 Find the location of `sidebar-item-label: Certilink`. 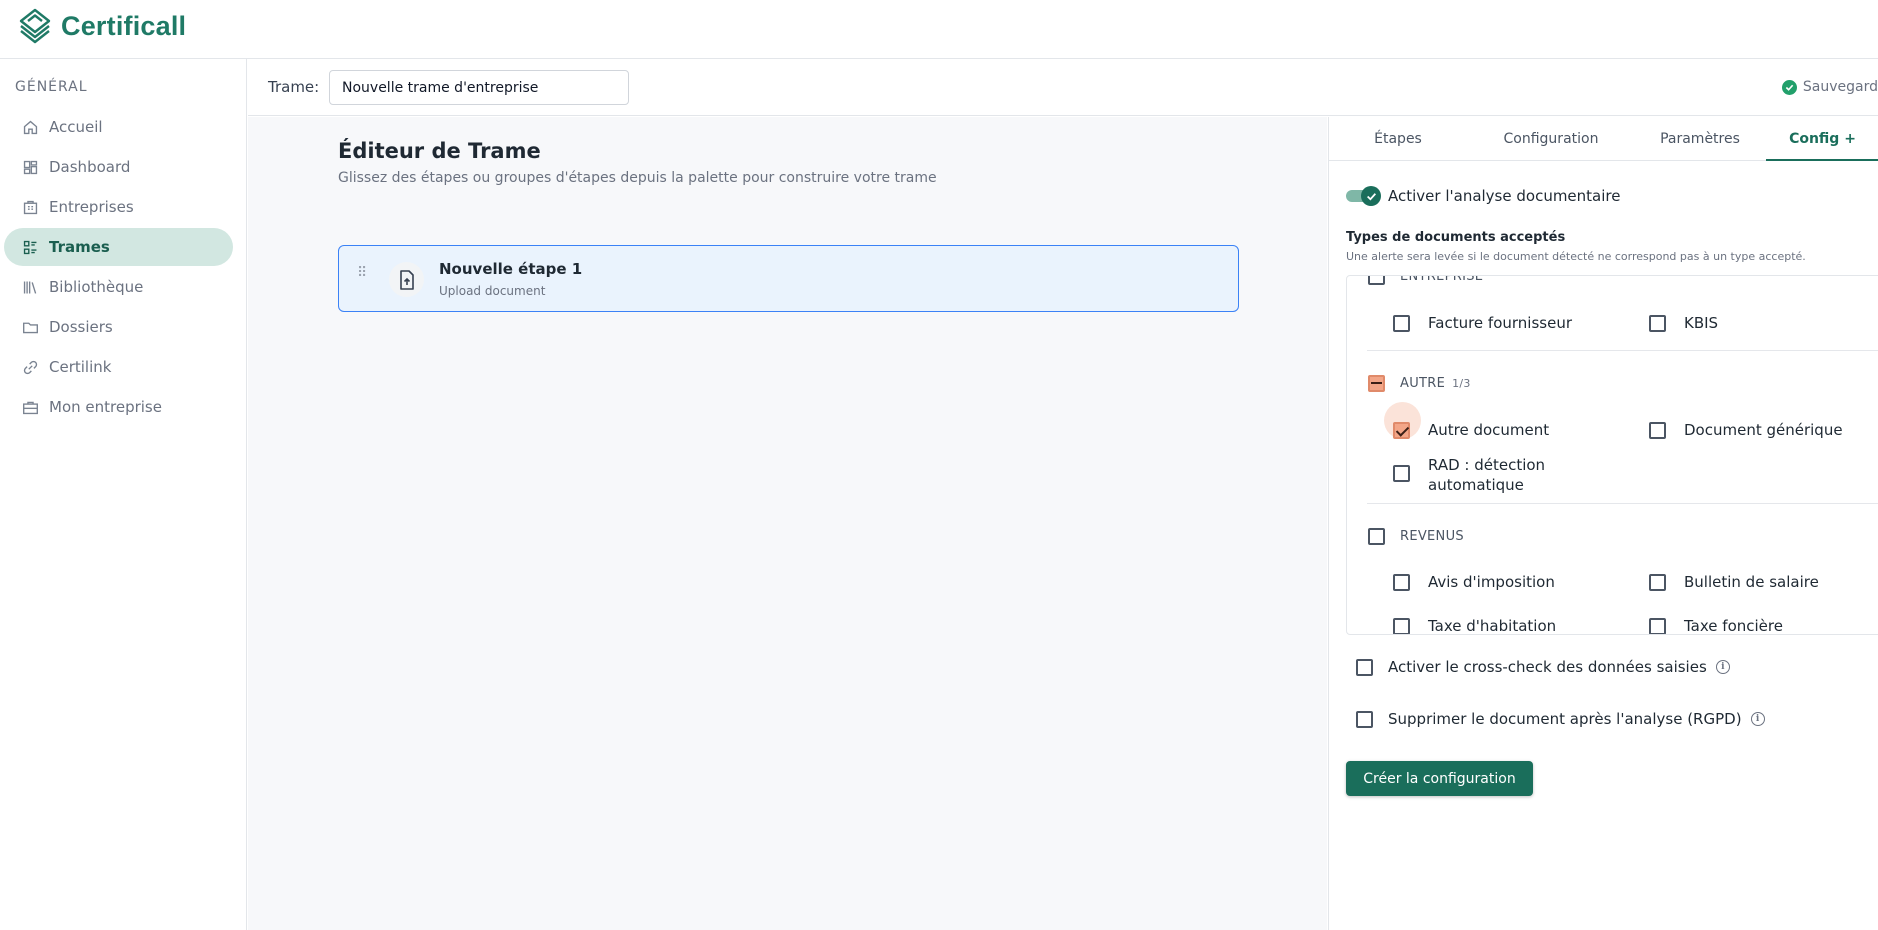

sidebar-item-label: Certilink is located at coordinates (80, 367).